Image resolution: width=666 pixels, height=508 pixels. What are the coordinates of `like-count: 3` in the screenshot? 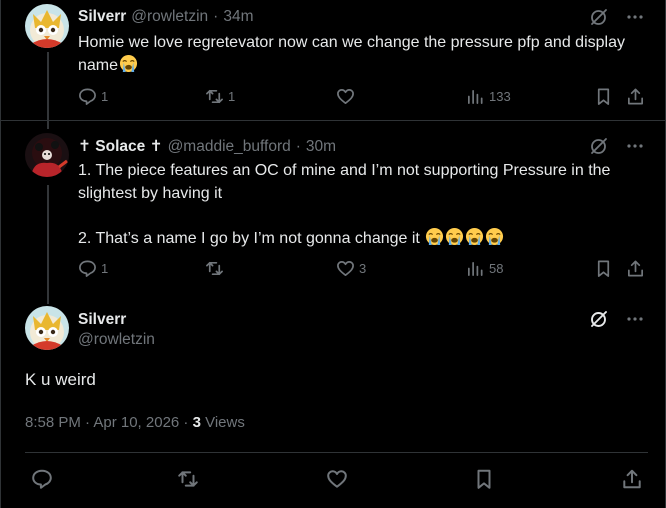 It's located at (363, 268).